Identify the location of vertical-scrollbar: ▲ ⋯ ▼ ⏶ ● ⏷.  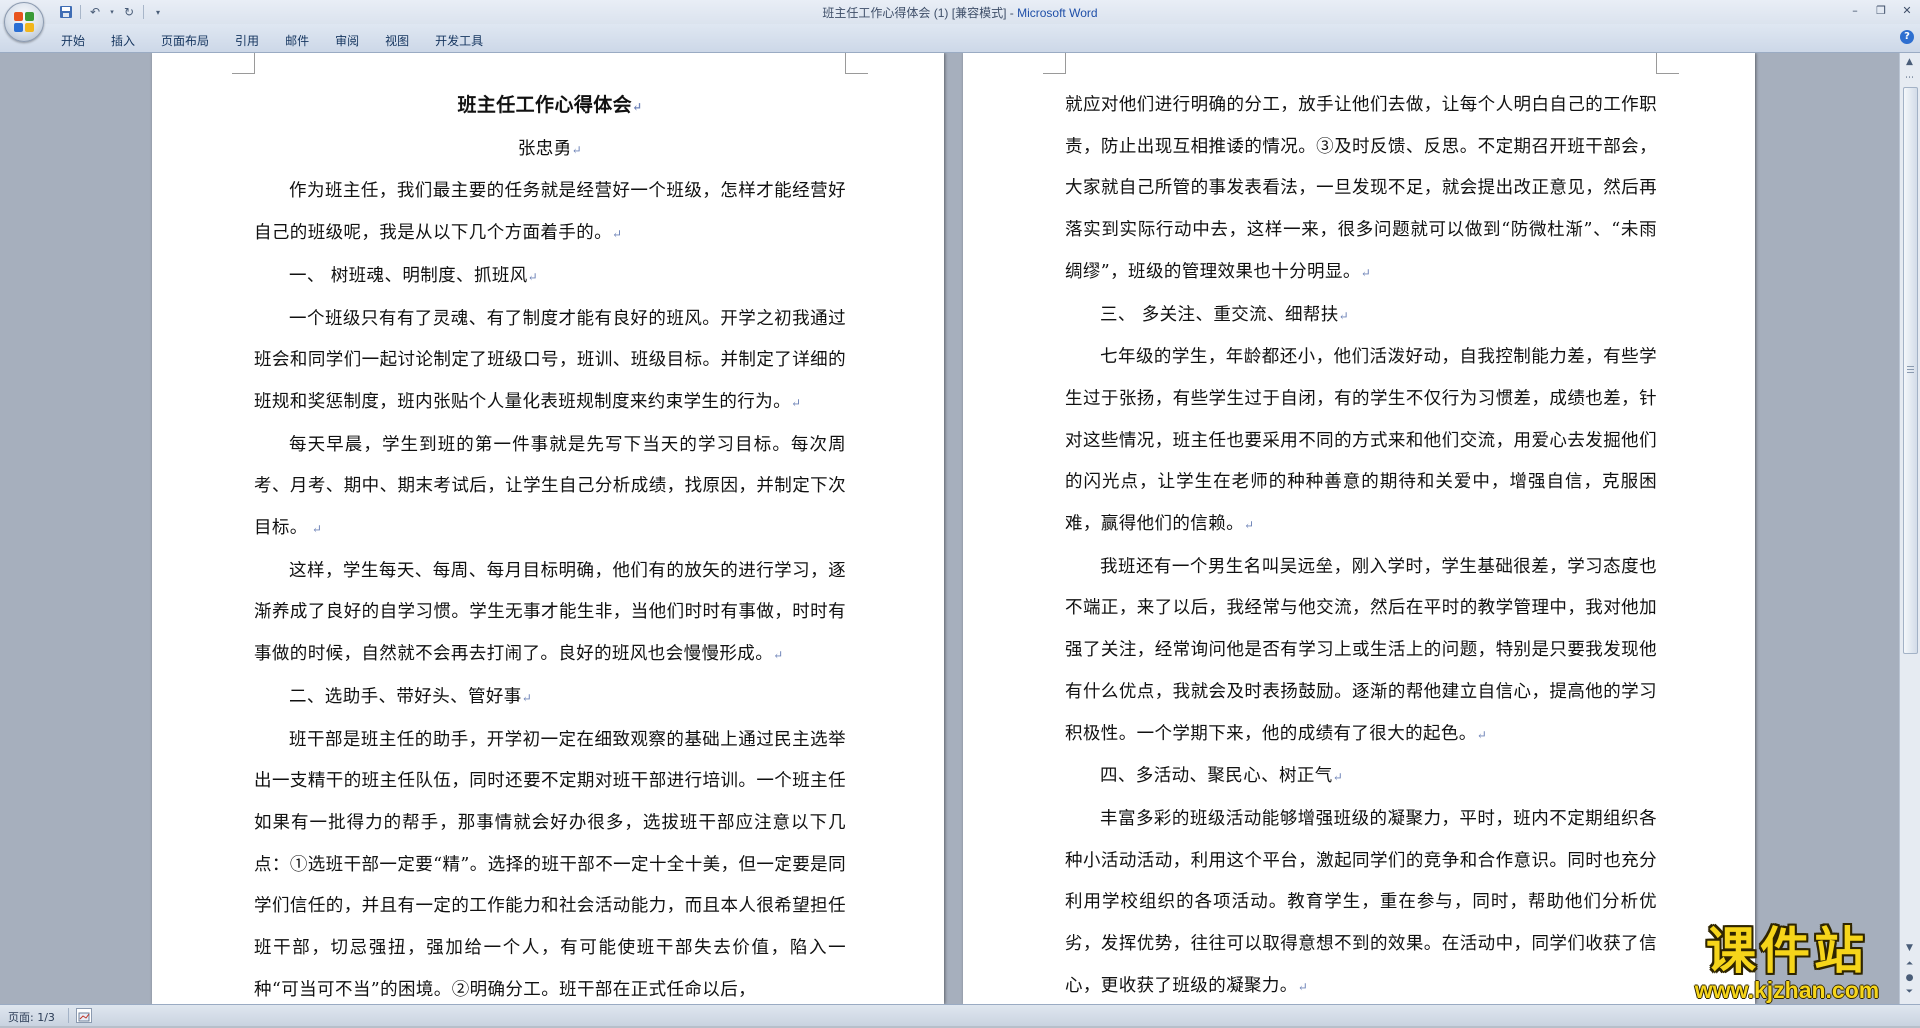
(1909, 528).